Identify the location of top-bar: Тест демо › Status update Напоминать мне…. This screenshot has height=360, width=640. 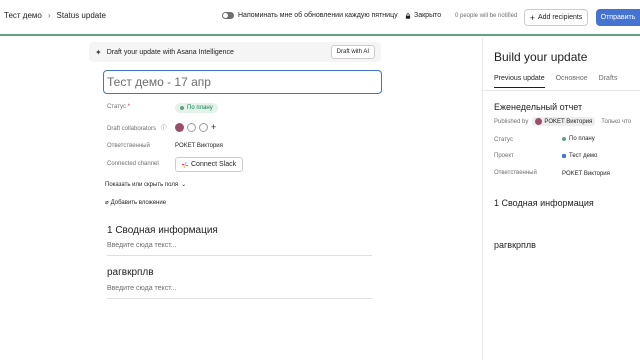
(320, 18).